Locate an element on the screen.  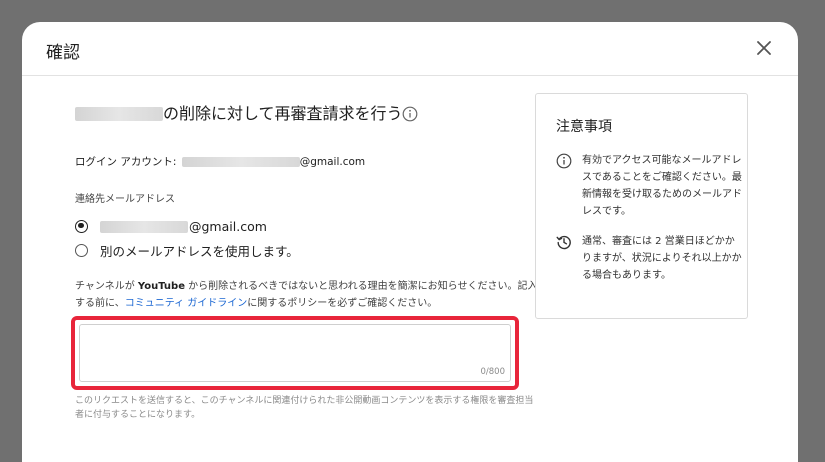
community-guidelines-link: コミュニティ ガイドライン is located at coordinates (186, 303).